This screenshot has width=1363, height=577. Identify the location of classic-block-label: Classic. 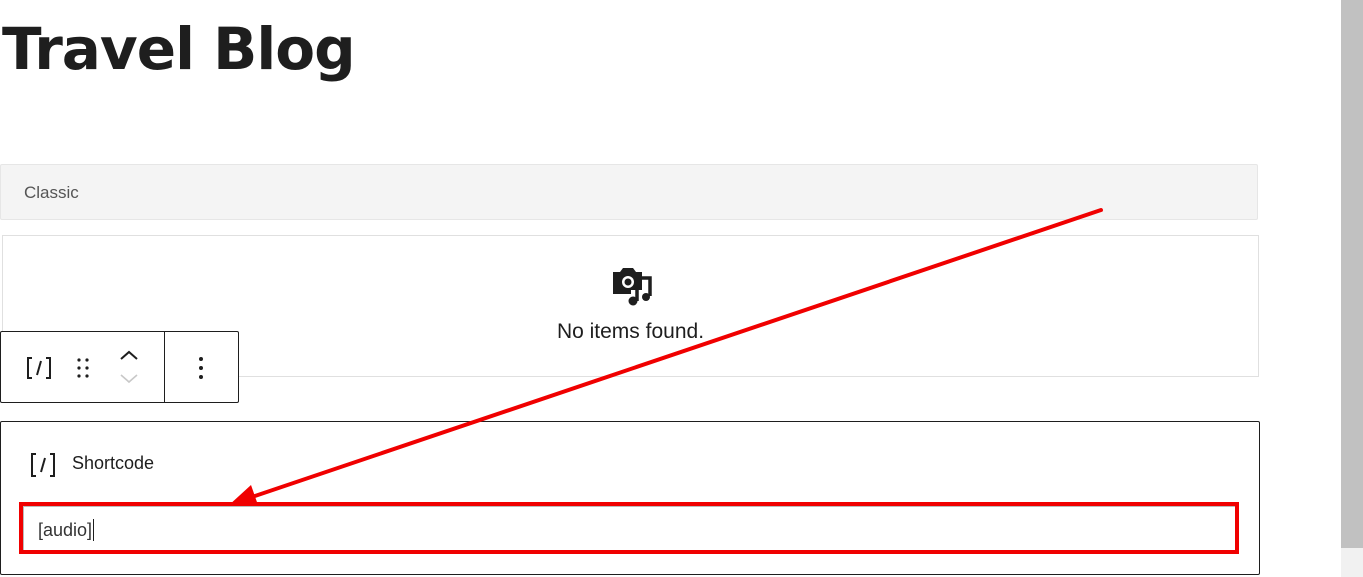
(51, 192).